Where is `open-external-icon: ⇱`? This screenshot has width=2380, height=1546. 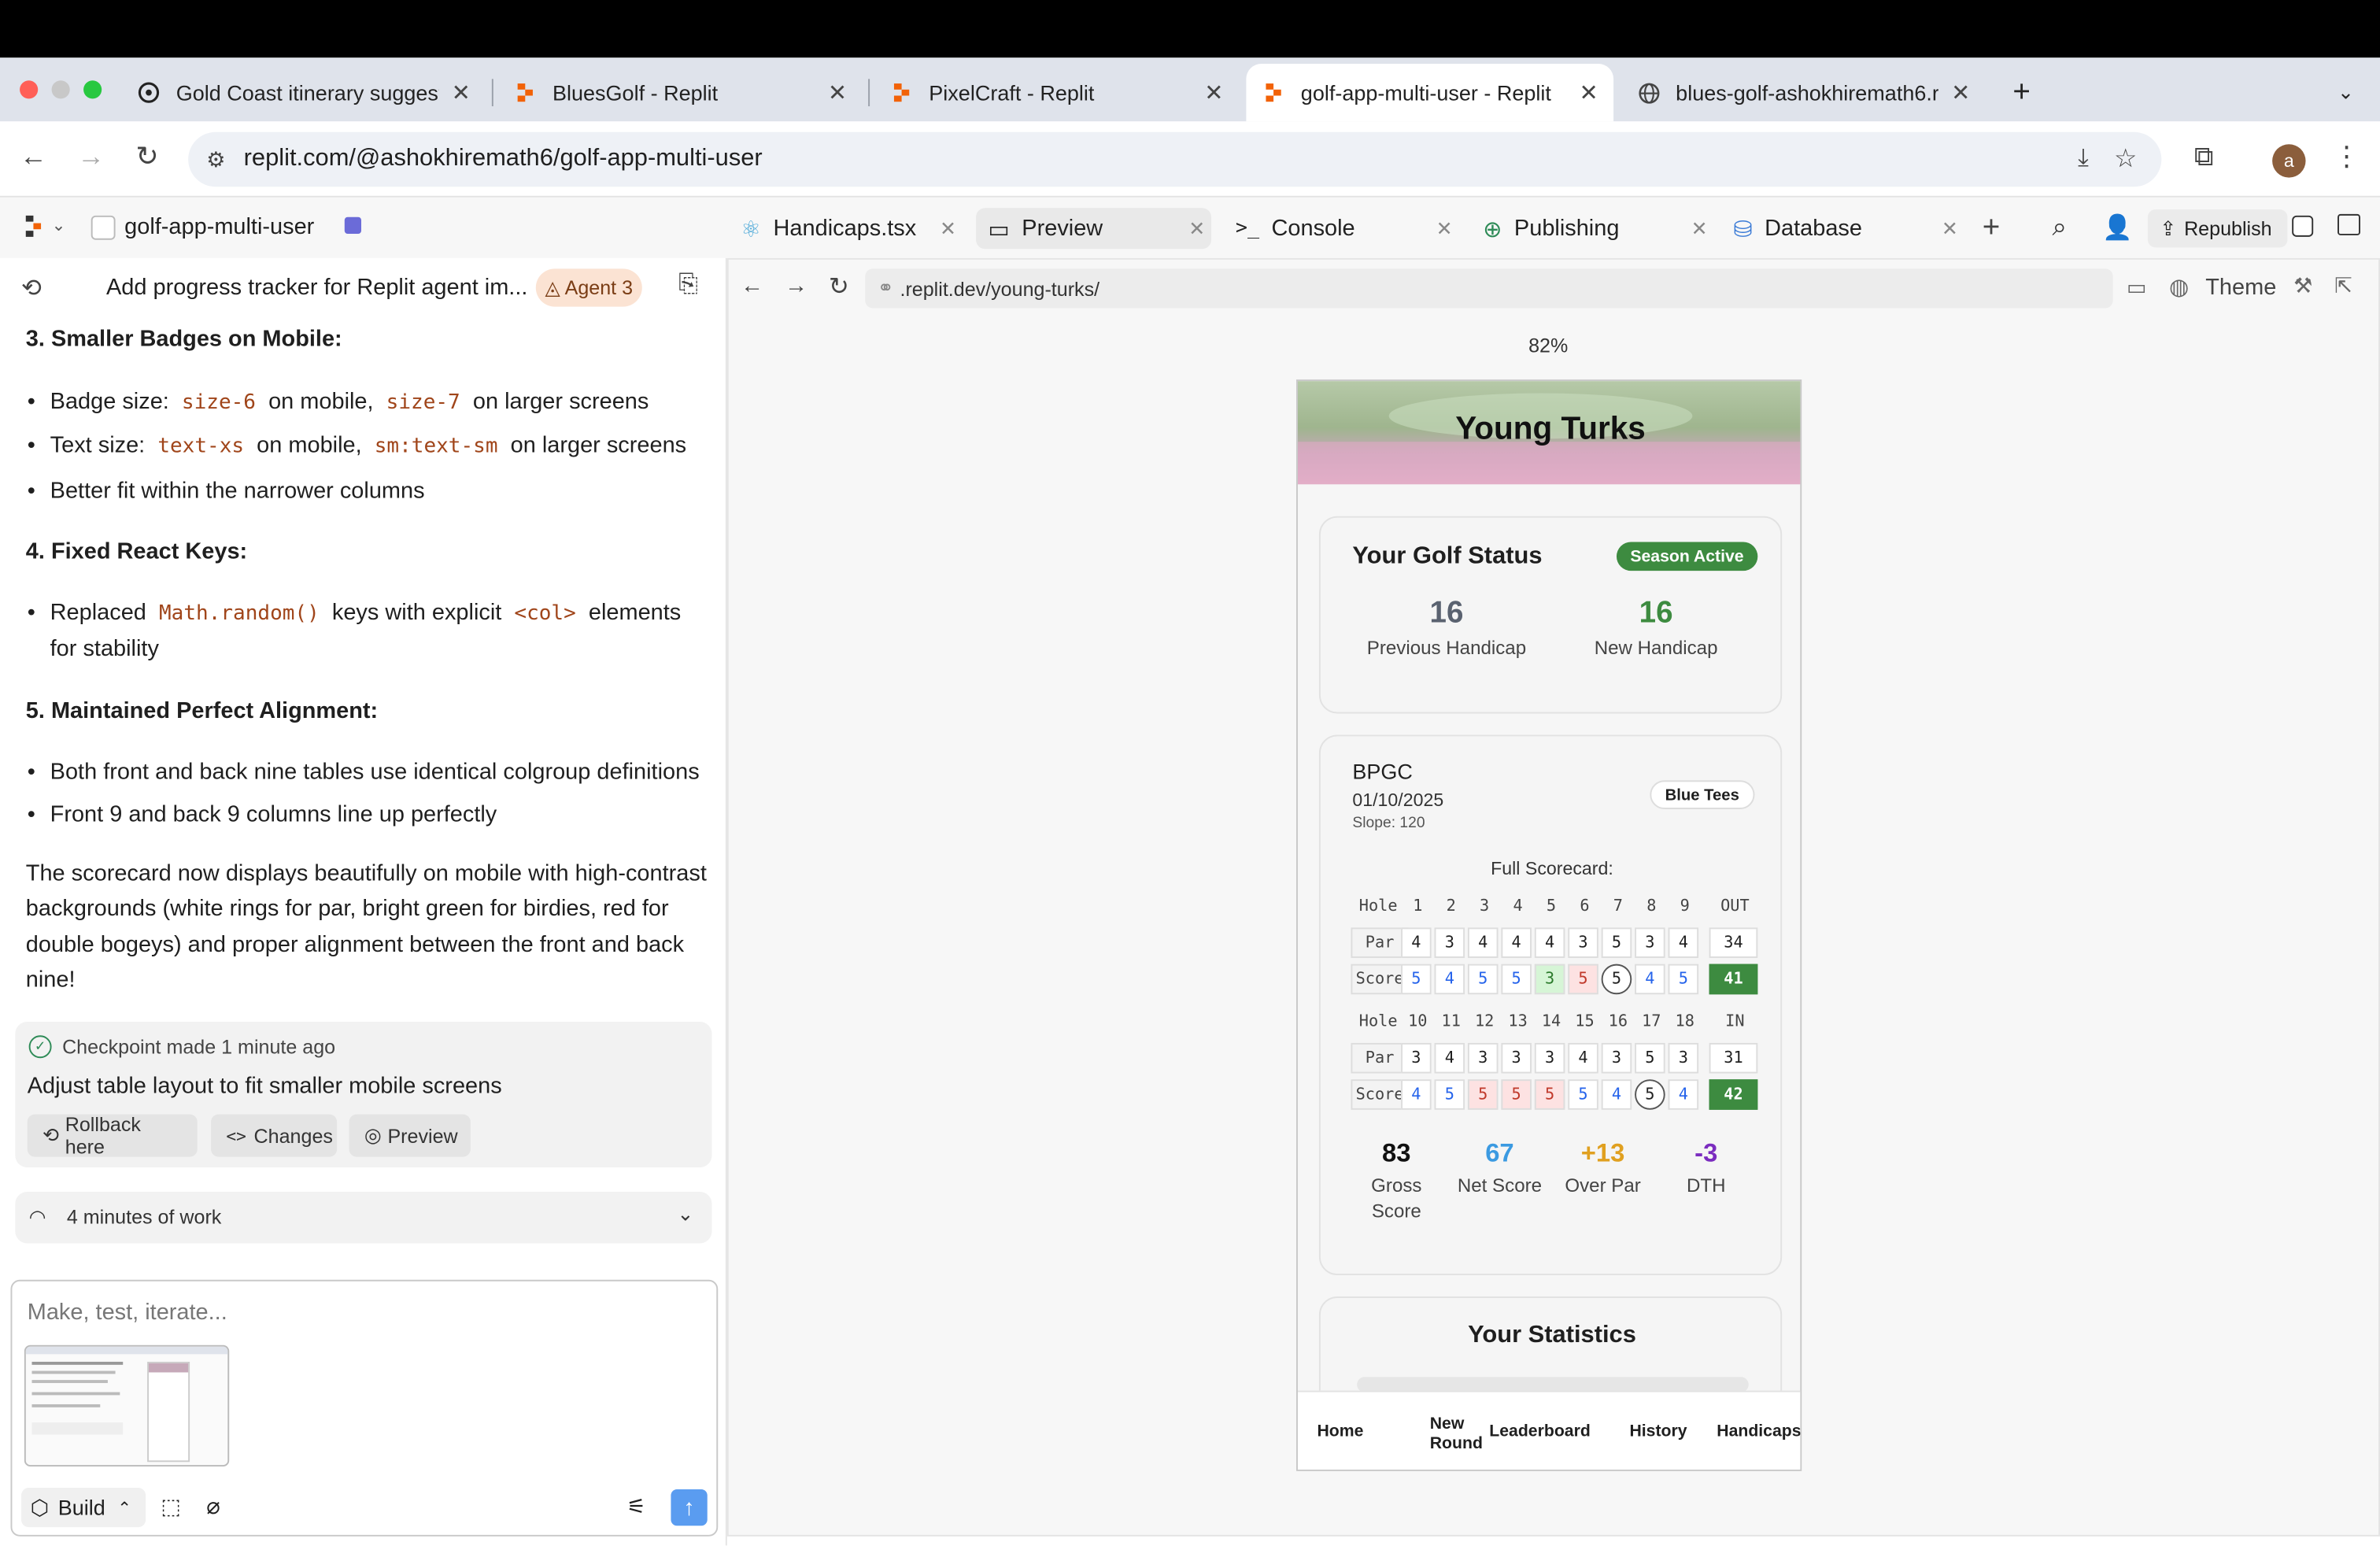
open-external-icon: ⇱ is located at coordinates (2343, 286).